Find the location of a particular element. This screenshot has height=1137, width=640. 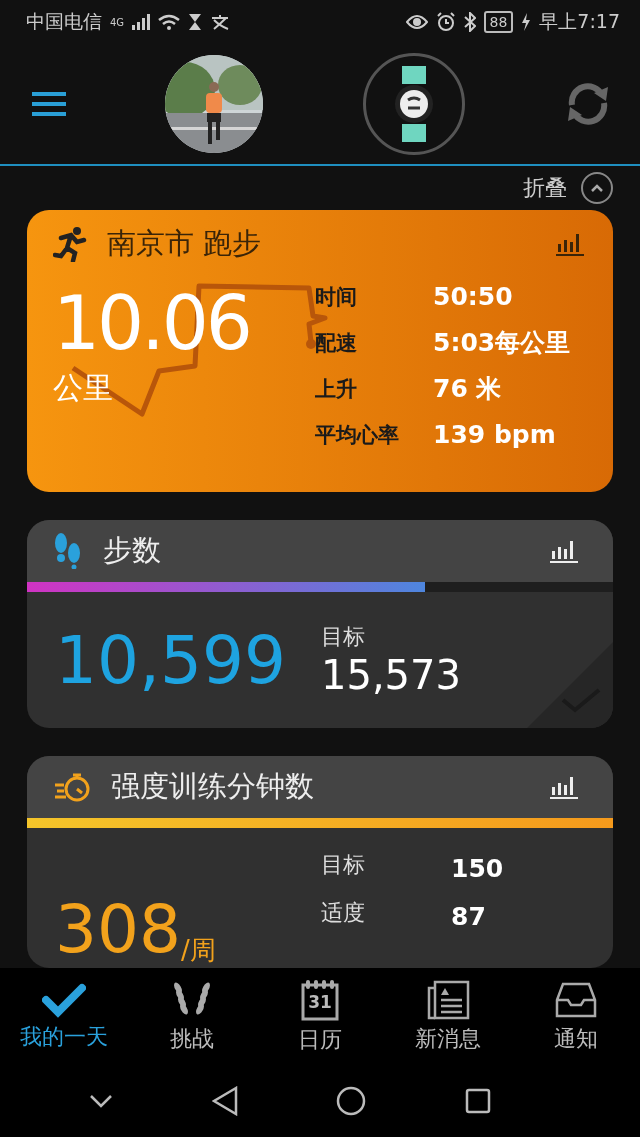

stat-value: 139 bpm is located at coordinates (495, 435).